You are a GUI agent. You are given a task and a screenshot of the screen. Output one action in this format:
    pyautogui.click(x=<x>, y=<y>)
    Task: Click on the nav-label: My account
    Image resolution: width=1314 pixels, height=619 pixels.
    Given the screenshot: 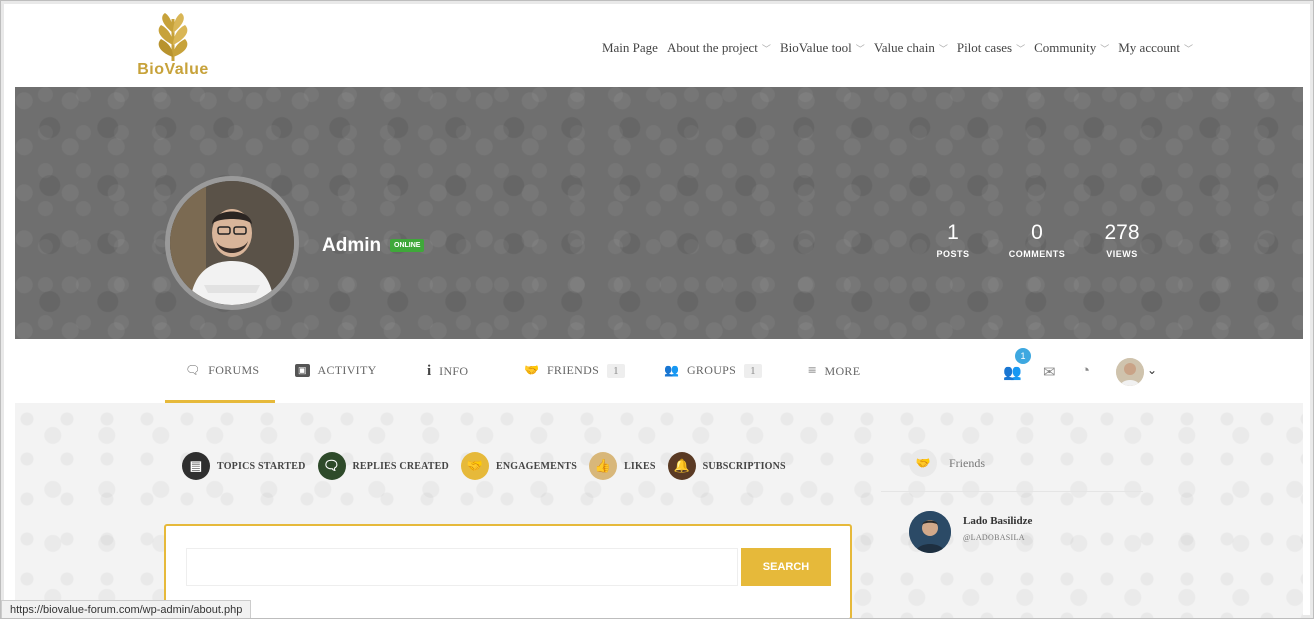 What is the action you would take?
    pyautogui.click(x=1149, y=47)
    